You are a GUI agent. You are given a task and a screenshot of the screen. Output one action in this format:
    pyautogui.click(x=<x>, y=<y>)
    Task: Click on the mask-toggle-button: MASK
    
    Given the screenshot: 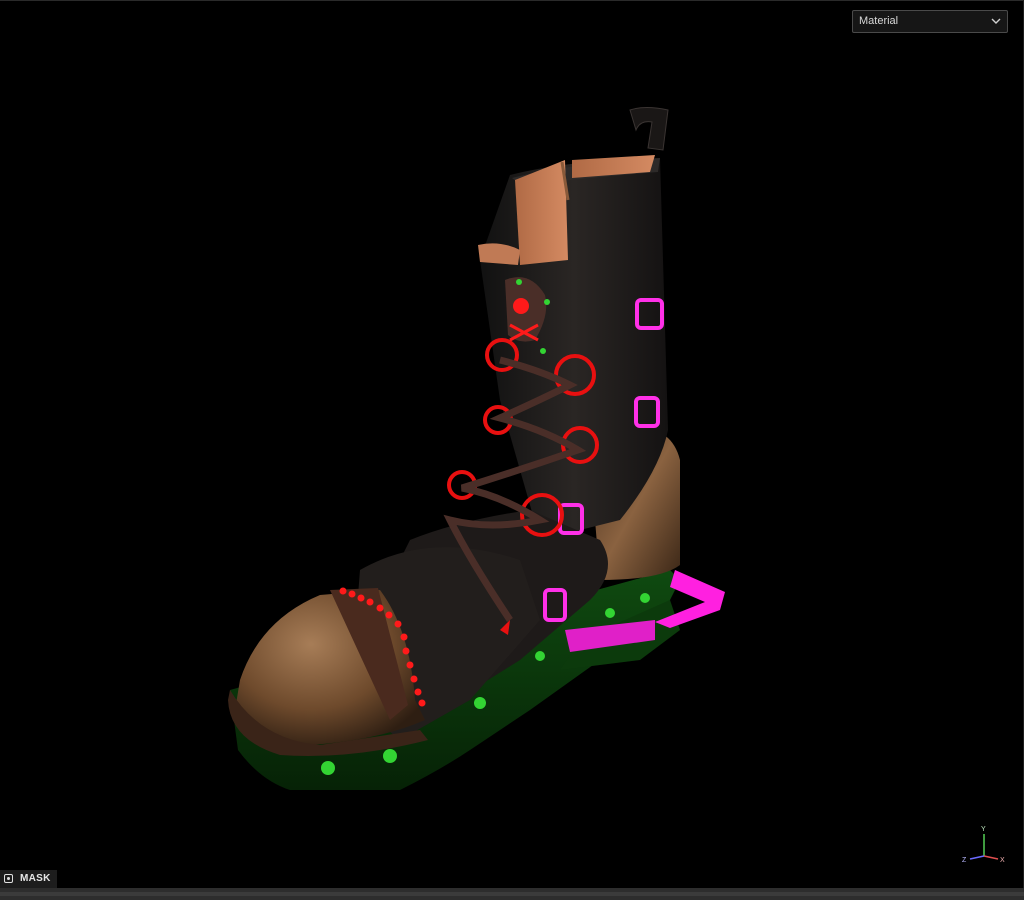 What is the action you would take?
    pyautogui.click(x=28, y=879)
    